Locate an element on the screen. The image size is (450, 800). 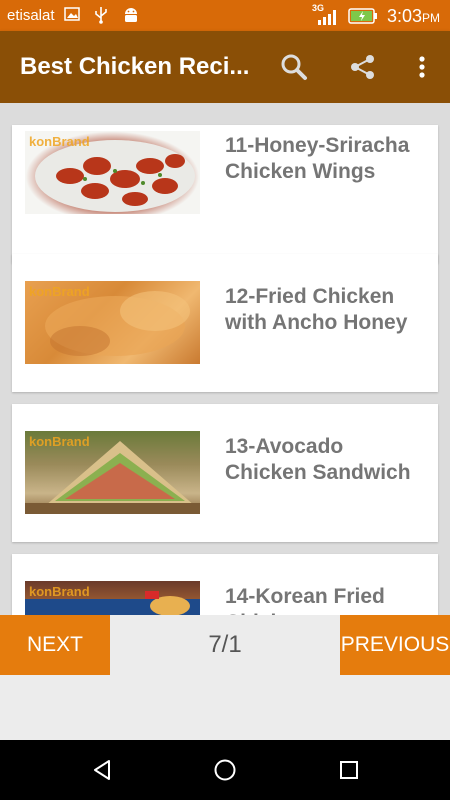
home-button is located at coordinates (225, 770).